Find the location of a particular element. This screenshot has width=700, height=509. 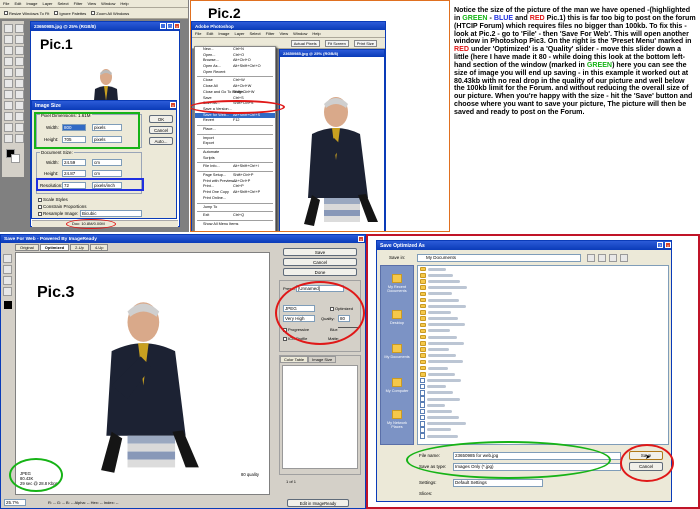

pic2-menu-view: View is located at coordinates (284, 33).